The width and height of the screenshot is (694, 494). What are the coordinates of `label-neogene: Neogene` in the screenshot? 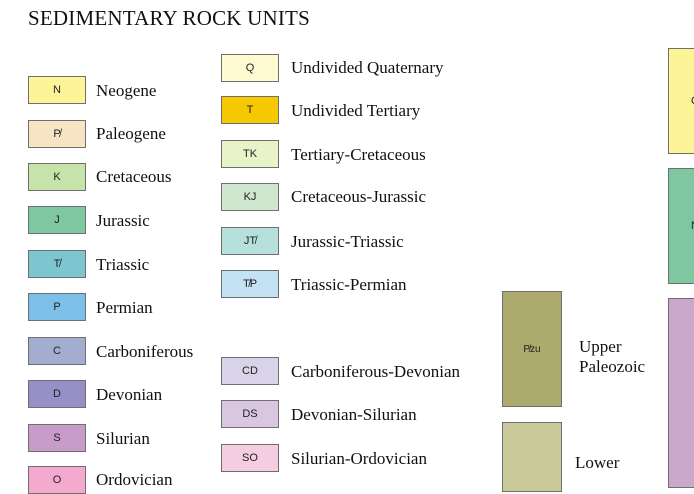 It's located at (126, 90).